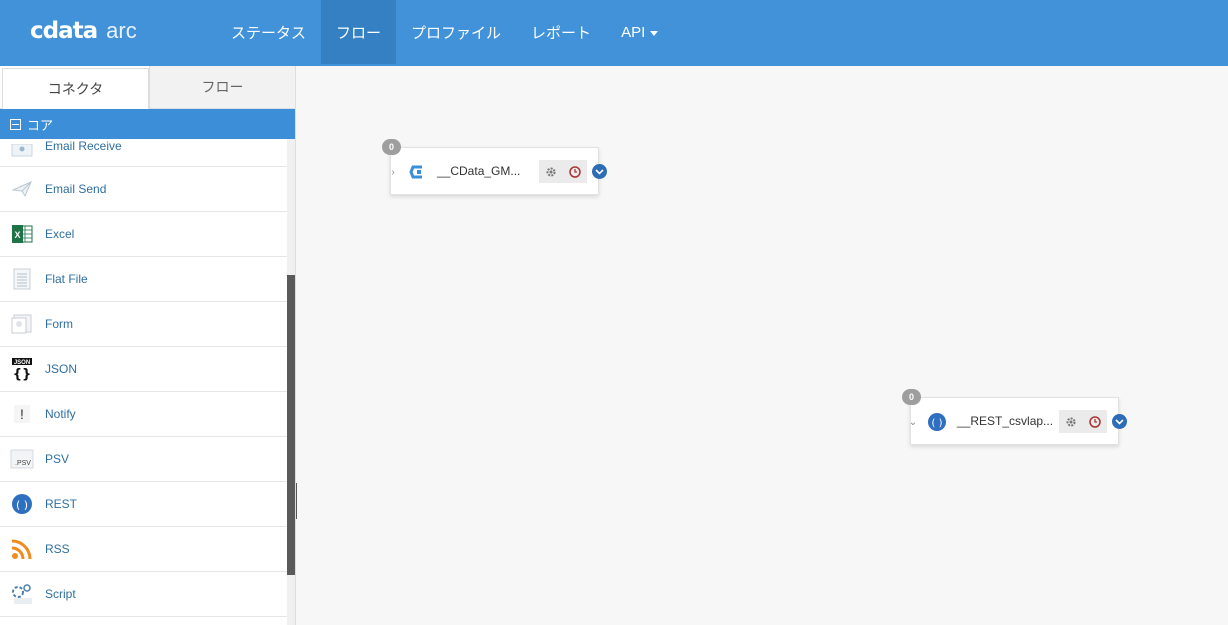 Image resolution: width=1228 pixels, height=625 pixels. I want to click on tab-flows: フロー, so click(222, 87).